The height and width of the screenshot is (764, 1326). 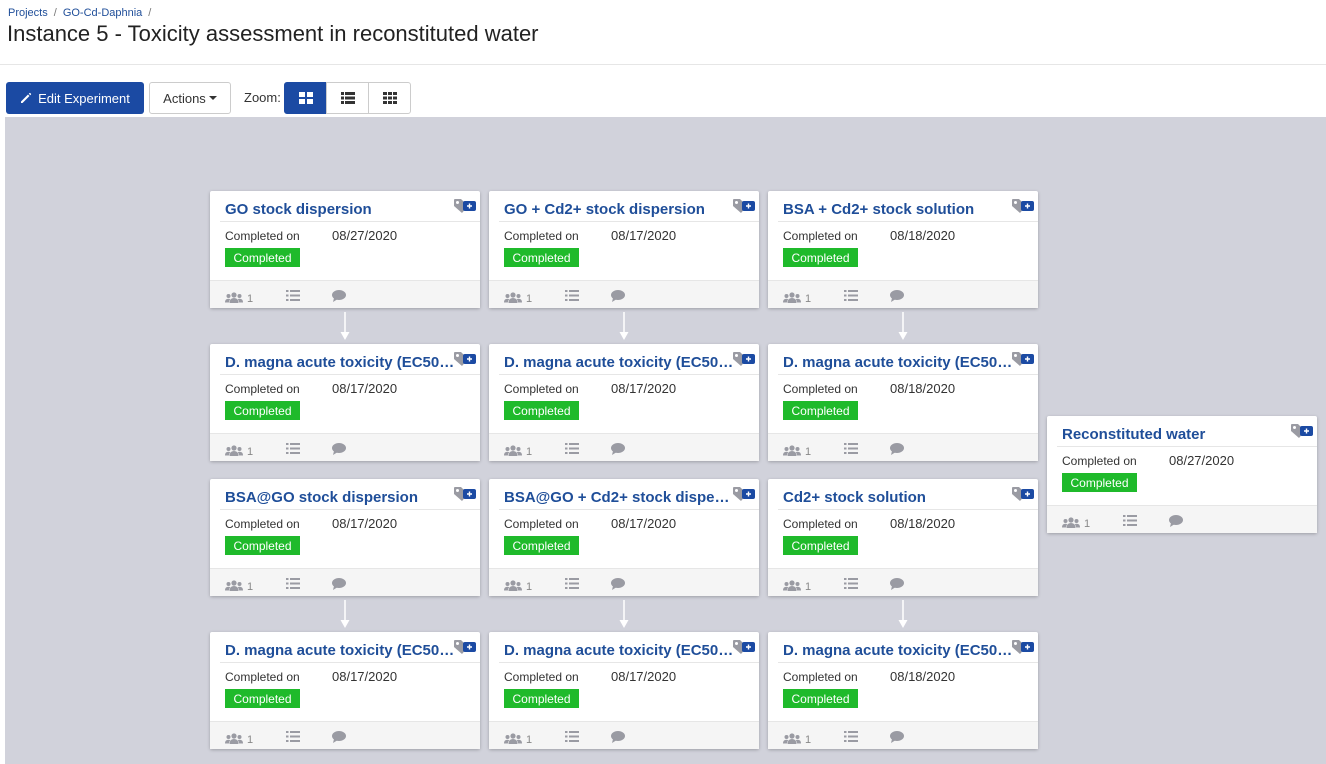 What do you see at coordinates (28, 13) in the screenshot?
I see `breadcrumb-item-projects: Projects` at bounding box center [28, 13].